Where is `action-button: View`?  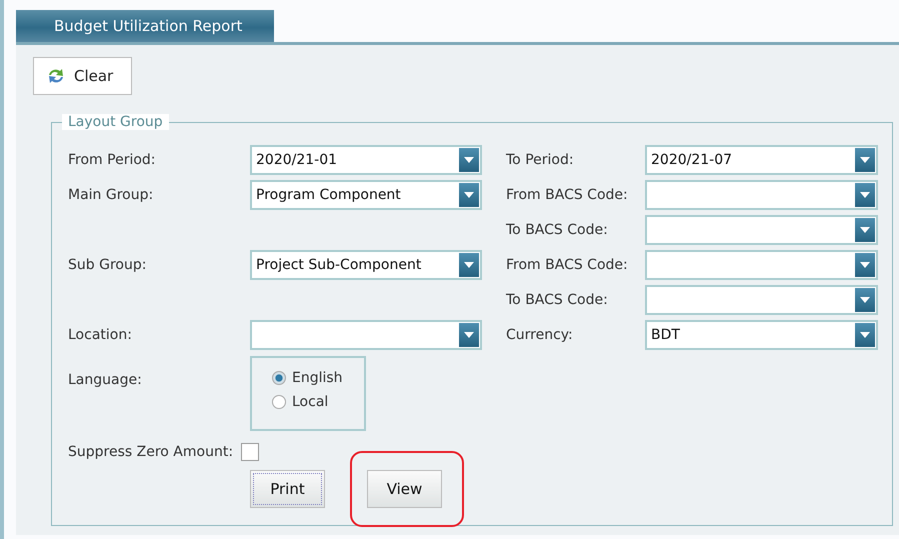
action-button: View is located at coordinates (404, 489).